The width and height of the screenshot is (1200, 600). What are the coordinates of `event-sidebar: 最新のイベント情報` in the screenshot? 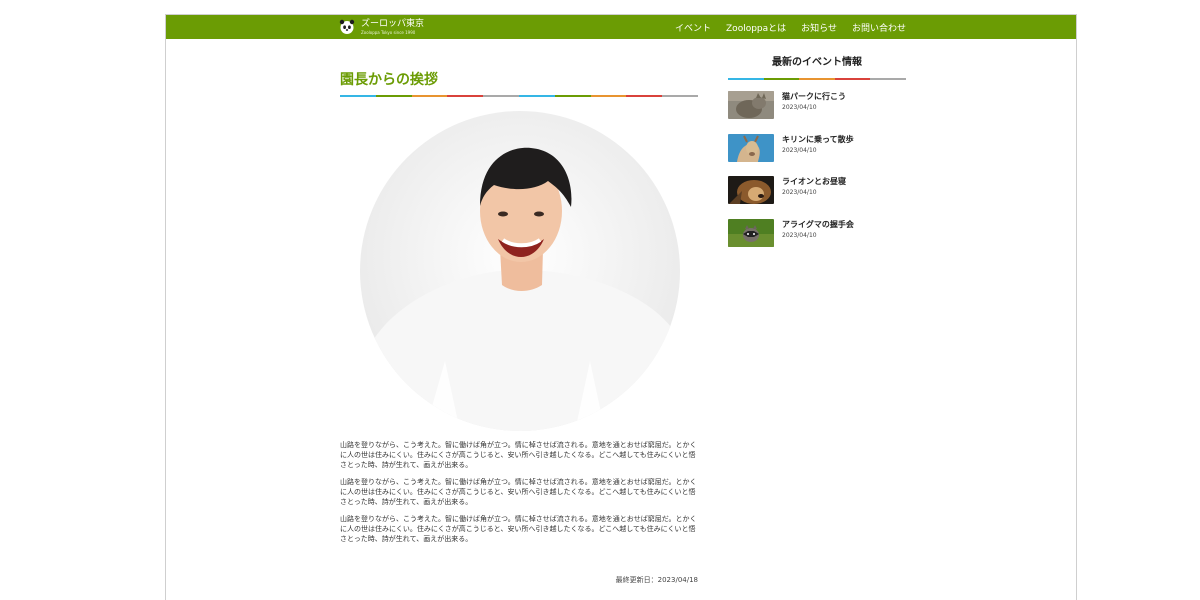 It's located at (817, 67).